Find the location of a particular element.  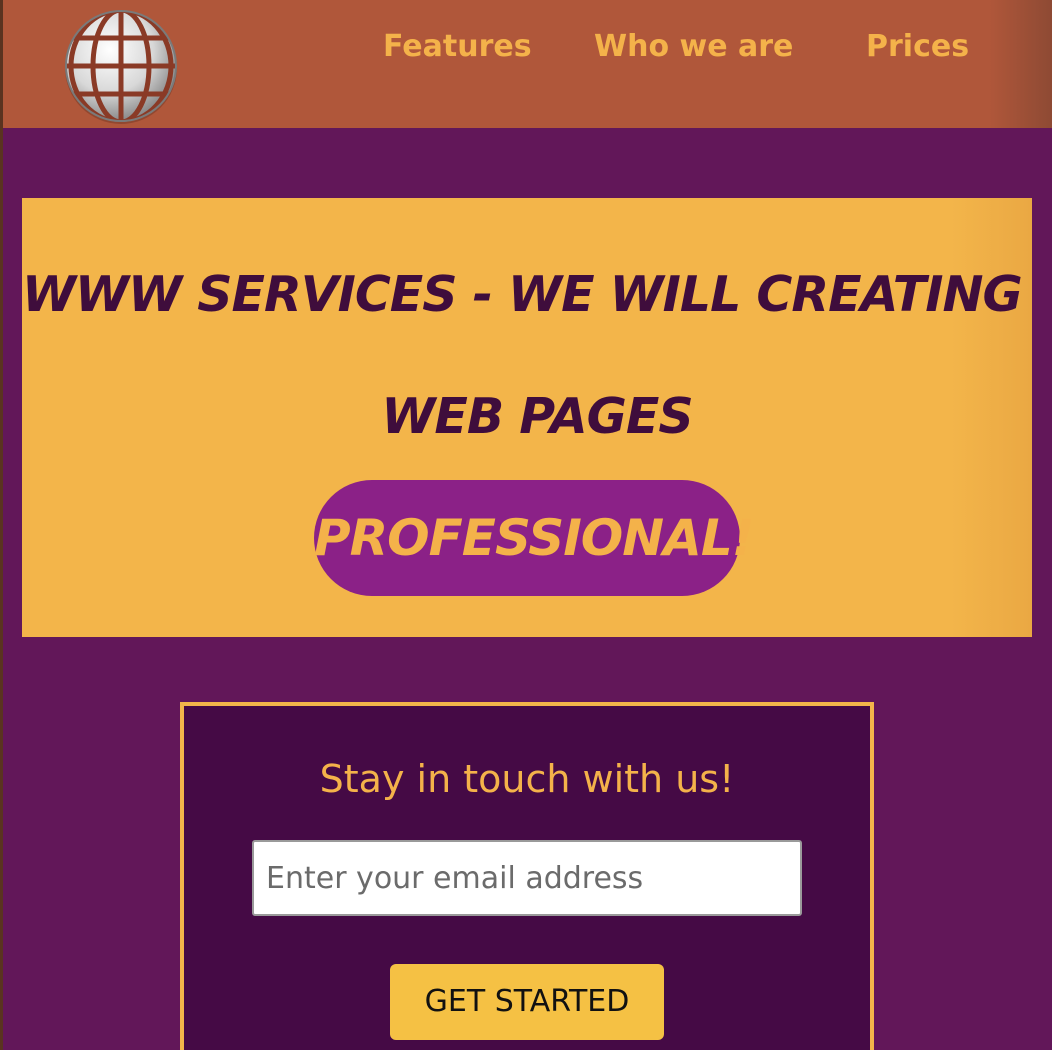

hero-title-line-1: WWW SERVICES - WE WILL CREATING YOUR is located at coordinates (527, 294).